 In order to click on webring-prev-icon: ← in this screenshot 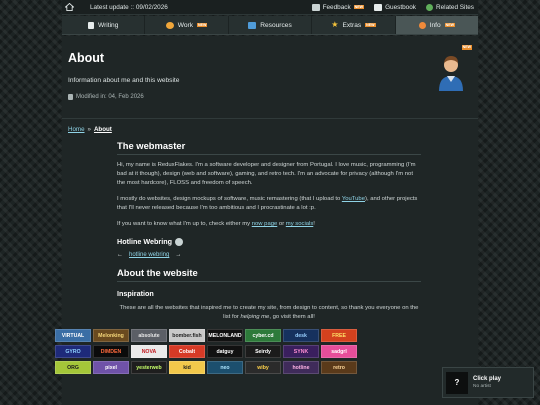, I will do `click(120, 255)`.